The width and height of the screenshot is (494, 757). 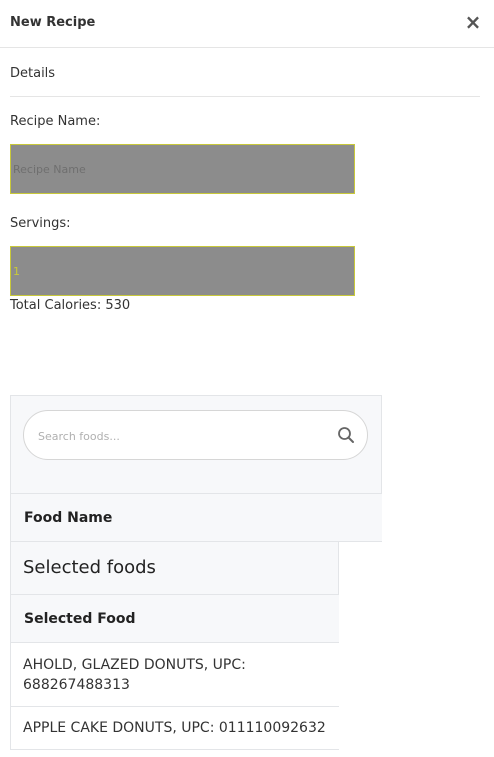 I want to click on details-label: Details, so click(x=33, y=73).